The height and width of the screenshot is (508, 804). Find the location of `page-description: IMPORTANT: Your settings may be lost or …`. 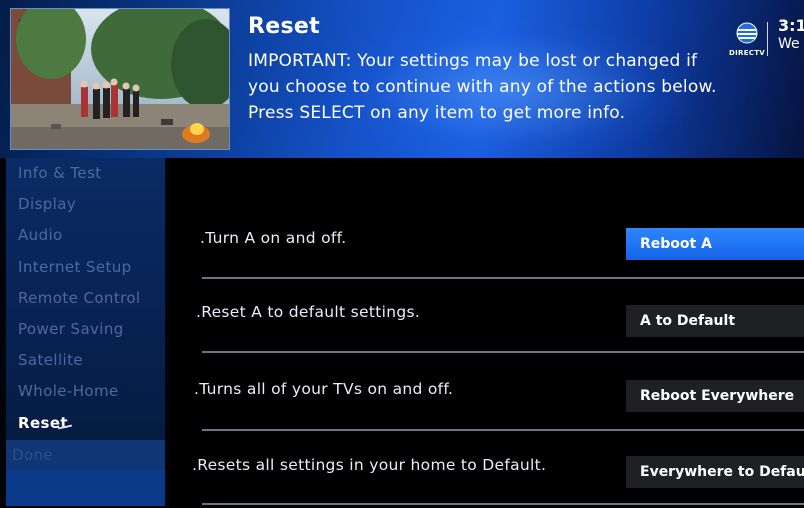

page-description: IMPORTANT: Your settings may be lost or … is located at coordinates (482, 87).